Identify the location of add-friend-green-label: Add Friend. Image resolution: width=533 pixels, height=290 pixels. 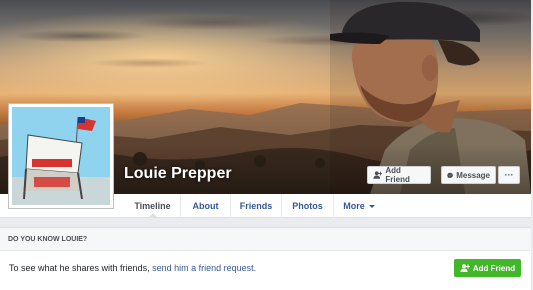
(494, 268).